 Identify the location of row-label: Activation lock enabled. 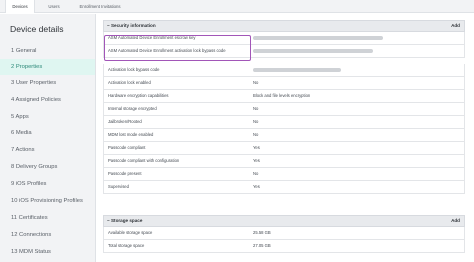
(129, 82).